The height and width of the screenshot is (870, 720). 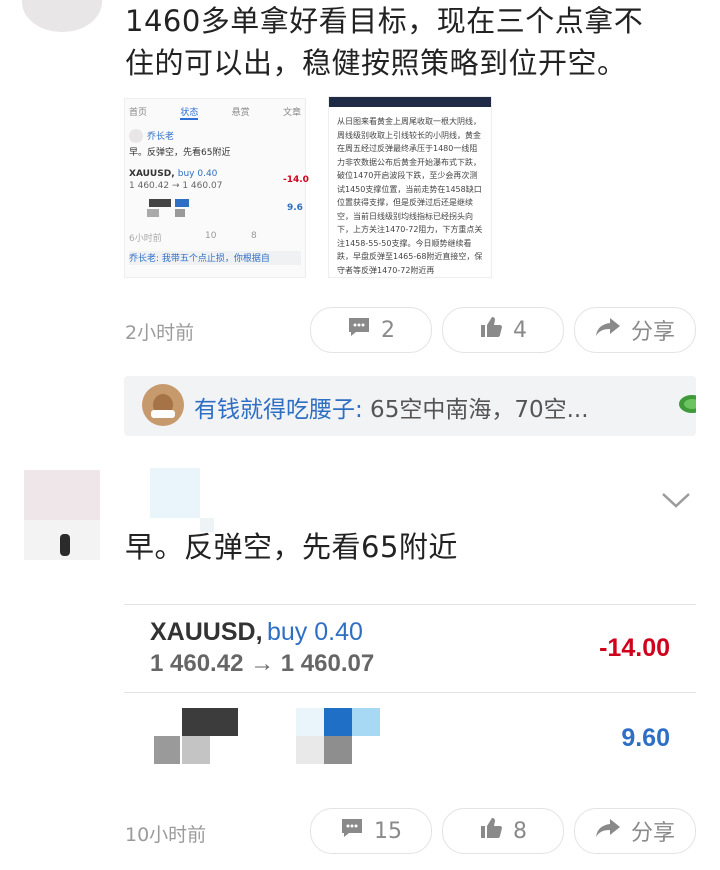 I want to click on clipped-text, so click(x=260, y=581).